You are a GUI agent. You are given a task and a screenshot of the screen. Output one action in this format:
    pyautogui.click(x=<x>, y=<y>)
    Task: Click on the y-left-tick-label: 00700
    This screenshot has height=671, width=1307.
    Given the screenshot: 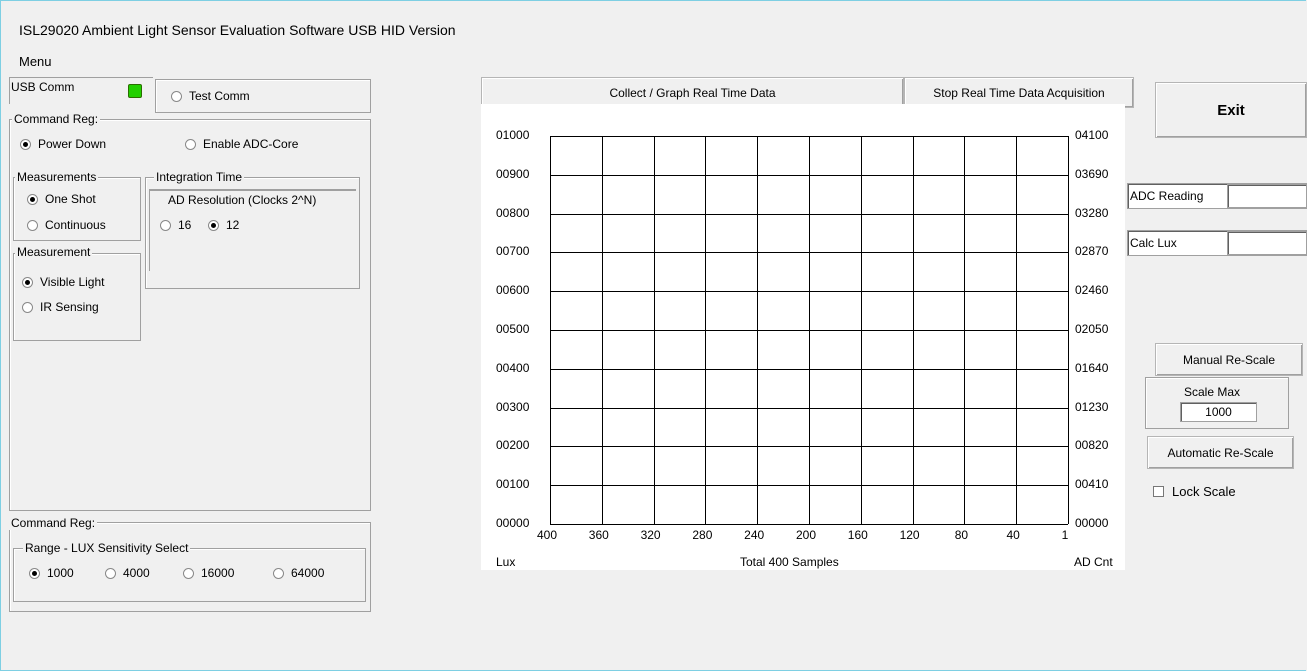 What is the action you would take?
    pyautogui.click(x=513, y=251)
    